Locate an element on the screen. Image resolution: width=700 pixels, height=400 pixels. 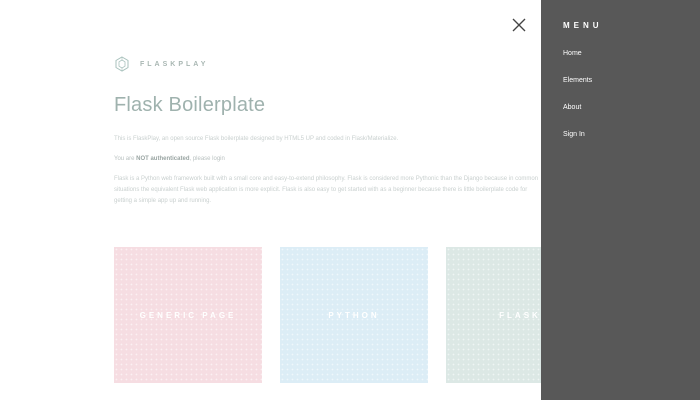
tile-python: PYTHON is located at coordinates (354, 315).